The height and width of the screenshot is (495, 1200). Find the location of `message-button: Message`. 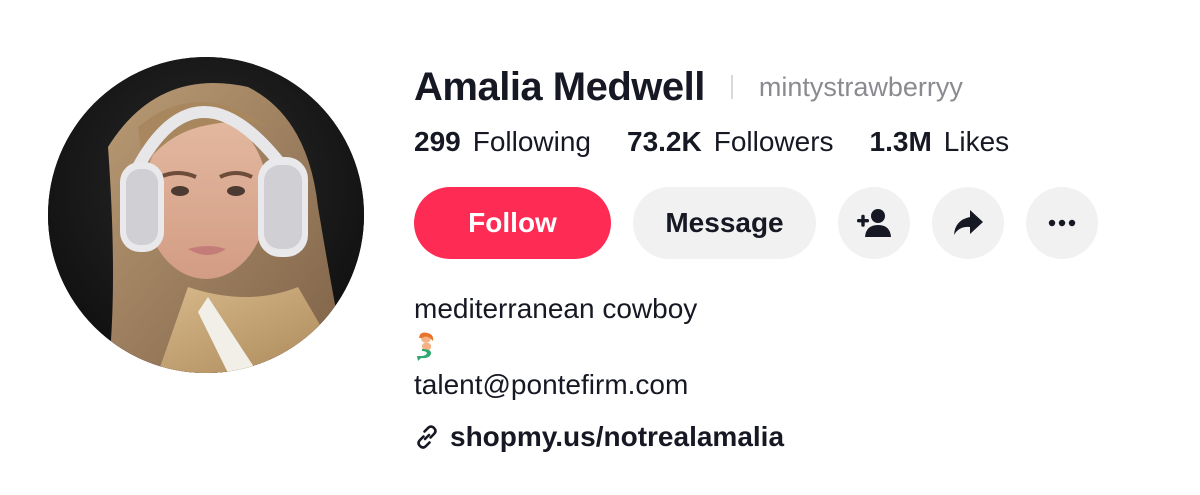

message-button: Message is located at coordinates (724, 223).